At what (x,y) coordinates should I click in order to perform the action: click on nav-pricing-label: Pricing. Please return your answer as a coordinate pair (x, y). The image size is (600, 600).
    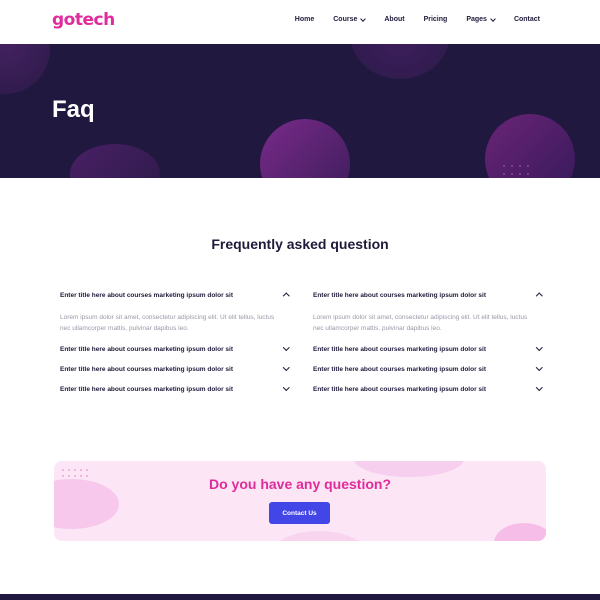
    Looking at the image, I should click on (435, 19).